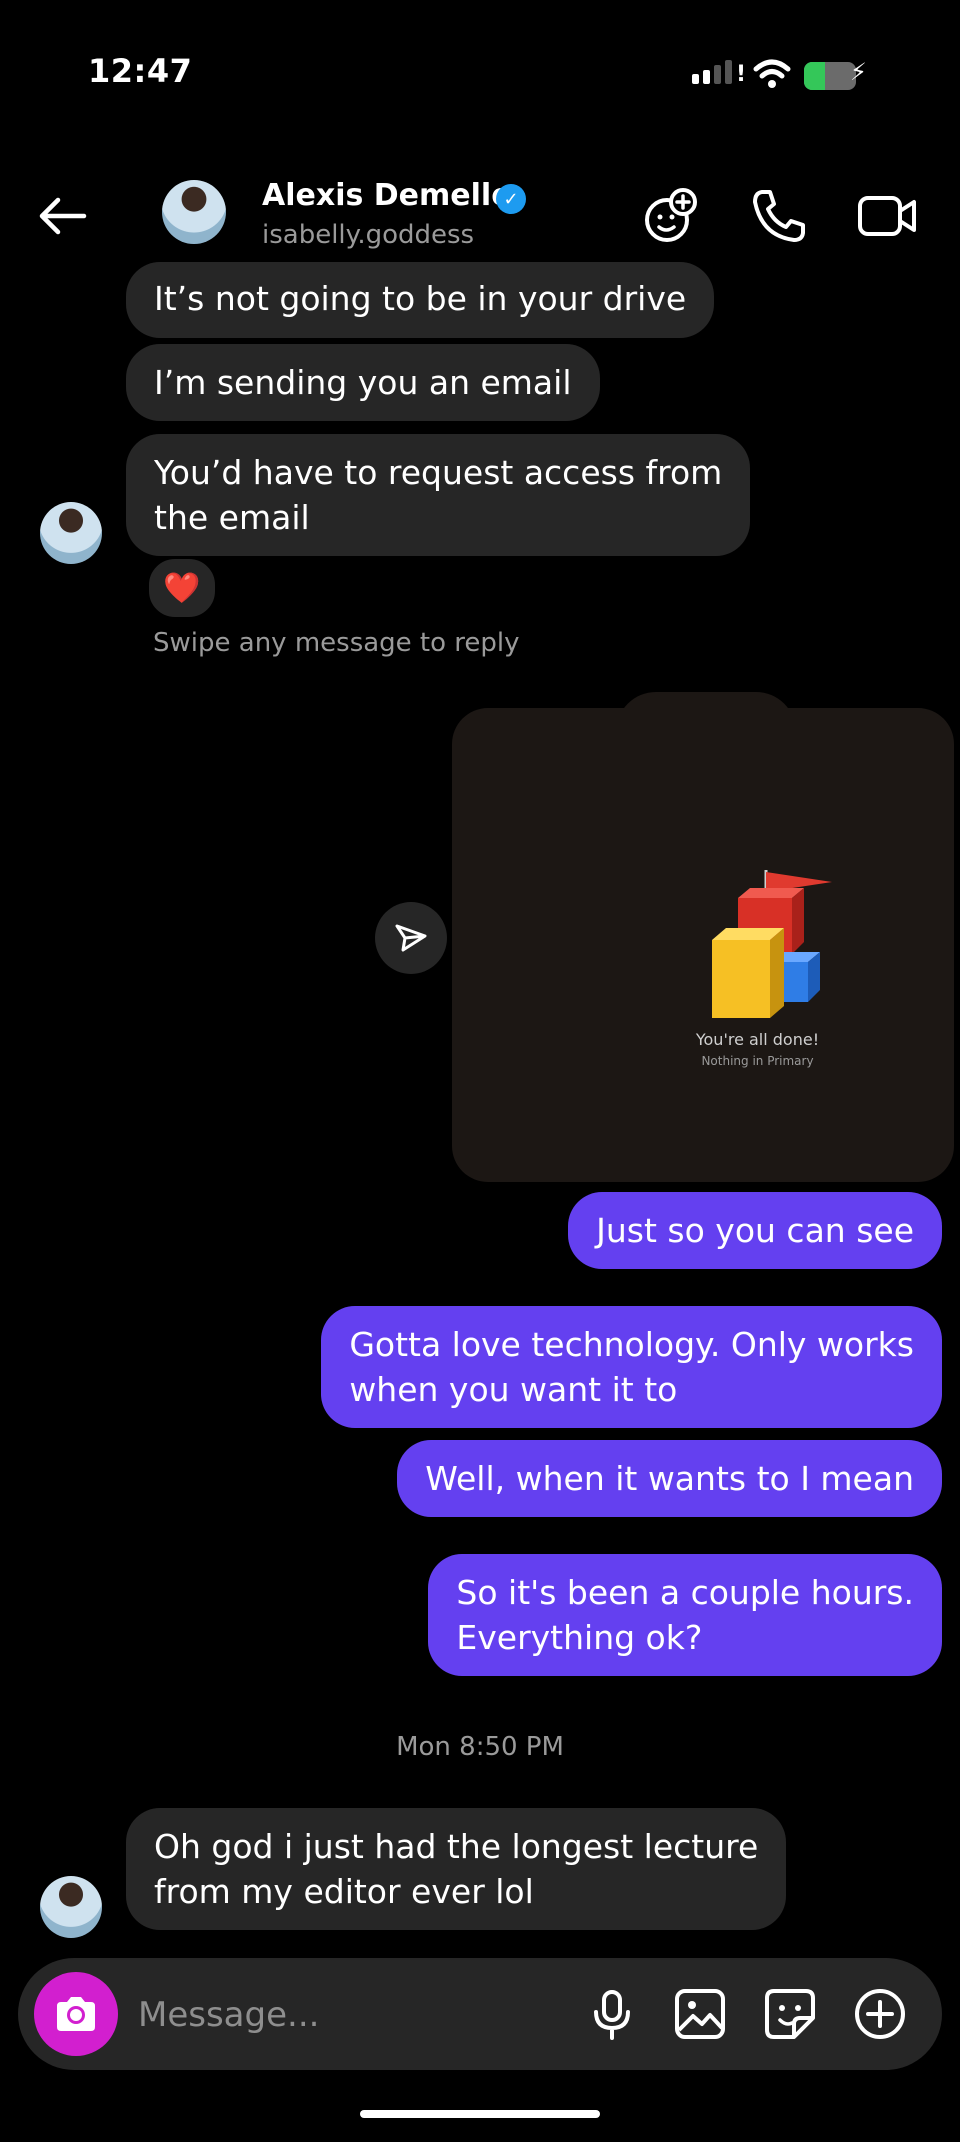  I want to click on message-text: So it's been a couple hours., so click(685, 1592).